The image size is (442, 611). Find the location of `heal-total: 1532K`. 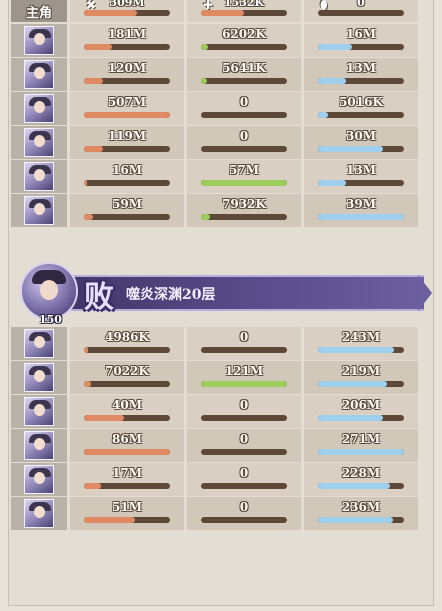

heal-total: 1532K is located at coordinates (244, 4).